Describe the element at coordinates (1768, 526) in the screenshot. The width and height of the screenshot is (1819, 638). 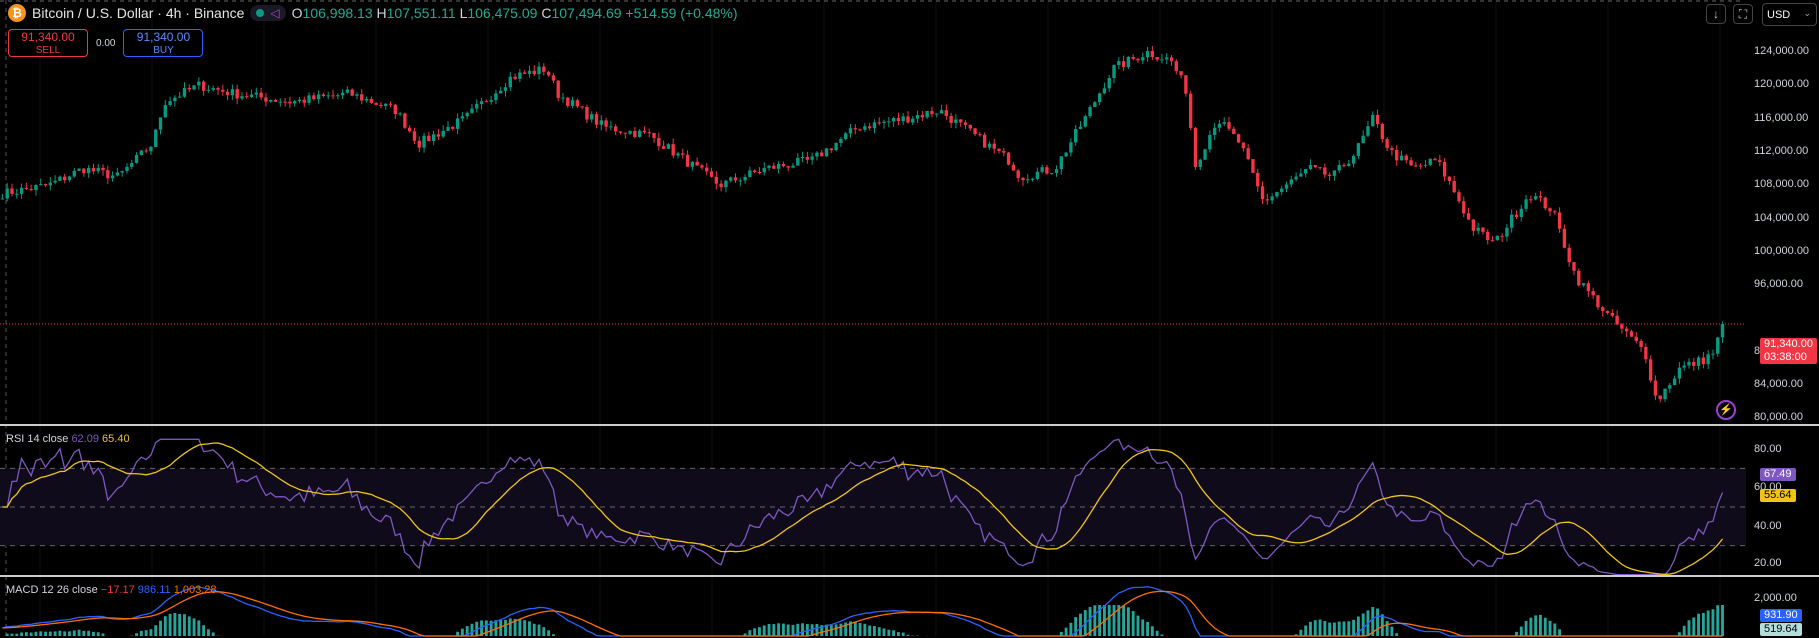
I see `rsi-axis-label: 40.00` at that location.